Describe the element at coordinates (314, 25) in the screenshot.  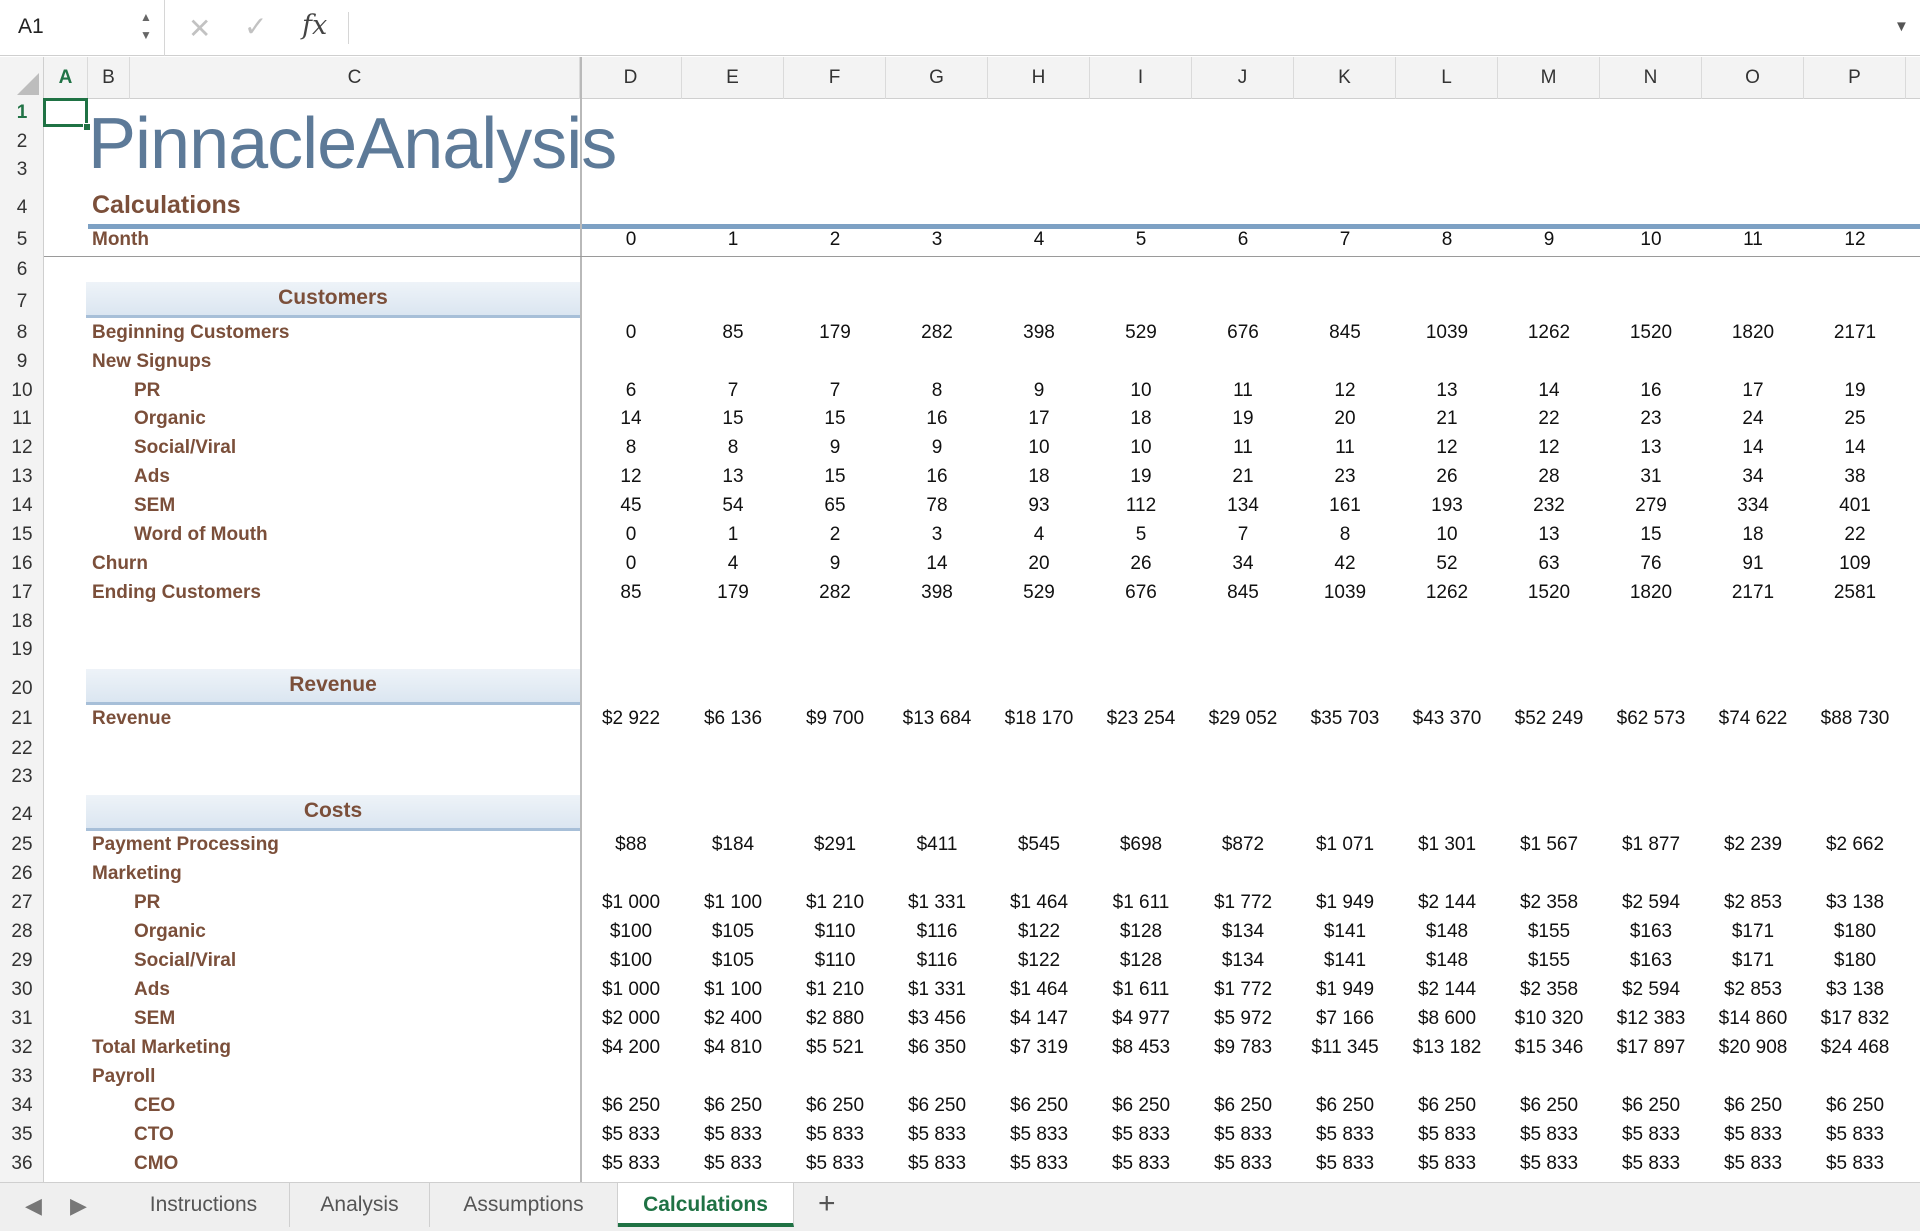
I see `function-icon: fx` at that location.